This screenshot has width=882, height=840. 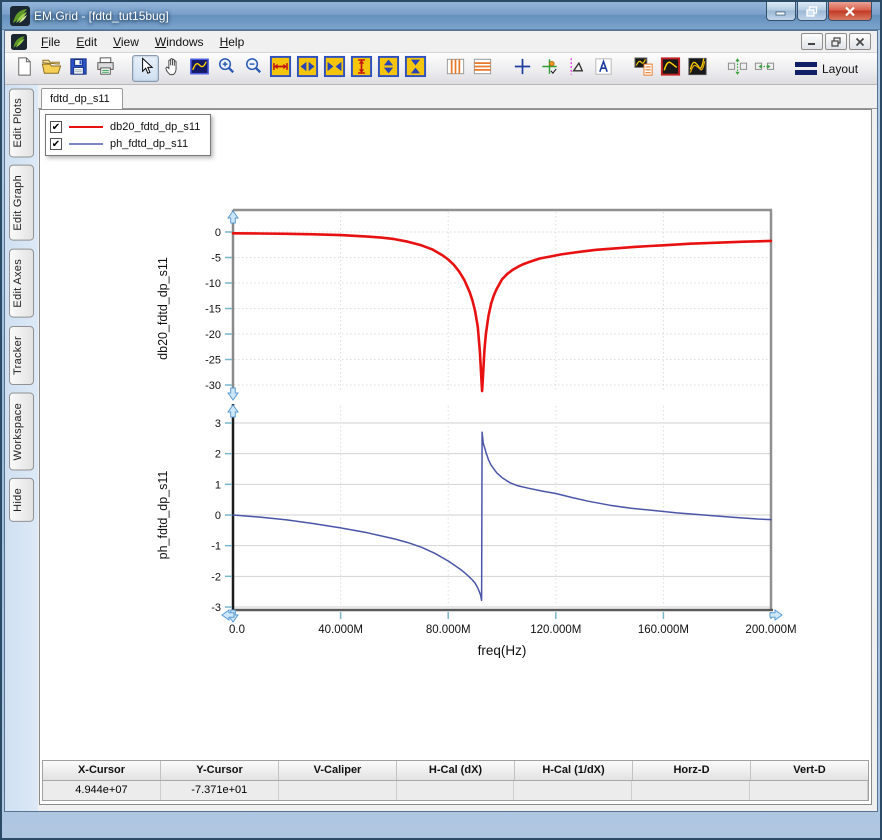 I want to click on print-button, so click(x=105, y=68).